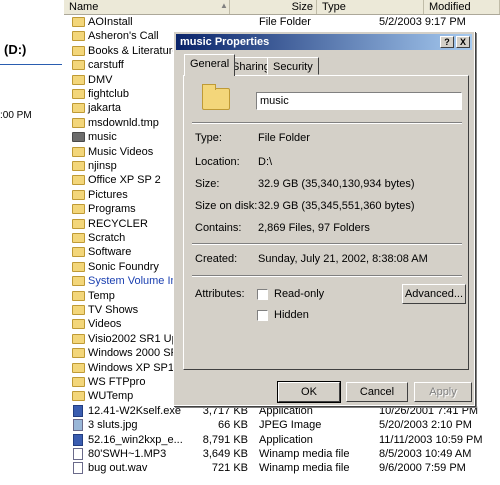  What do you see at coordinates (106, 65) in the screenshot?
I see `file-name: carstuff` at bounding box center [106, 65].